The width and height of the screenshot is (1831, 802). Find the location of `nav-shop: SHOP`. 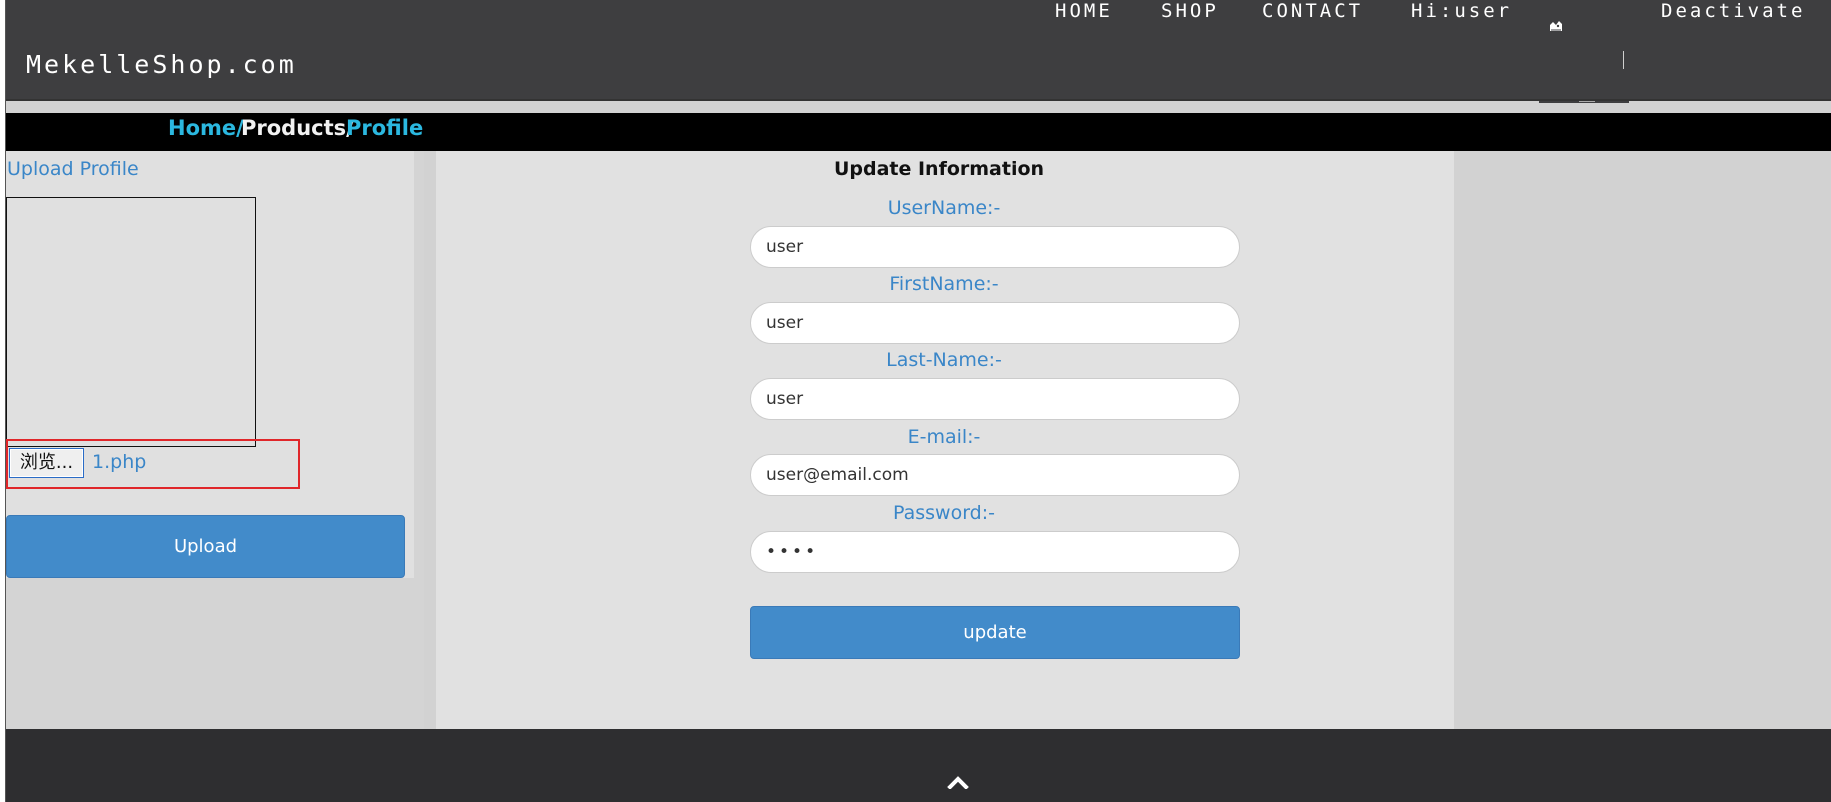

nav-shop: SHOP is located at coordinates (1190, 11).